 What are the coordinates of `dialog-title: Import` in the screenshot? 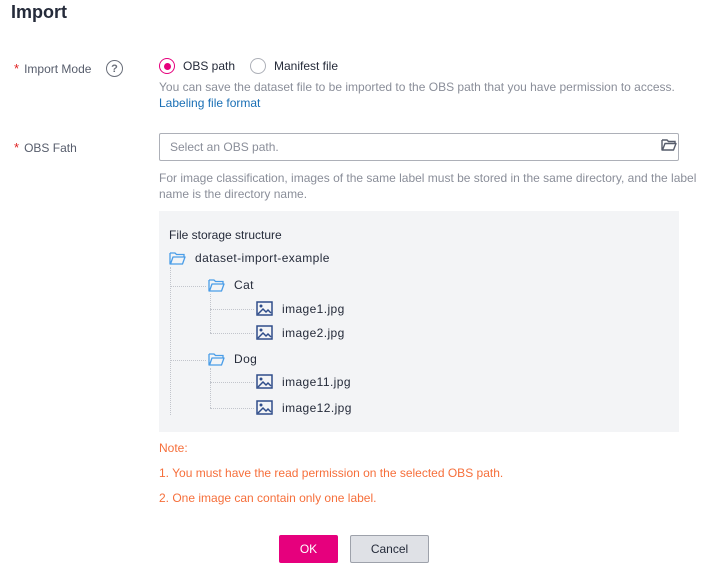 It's located at (39, 12).